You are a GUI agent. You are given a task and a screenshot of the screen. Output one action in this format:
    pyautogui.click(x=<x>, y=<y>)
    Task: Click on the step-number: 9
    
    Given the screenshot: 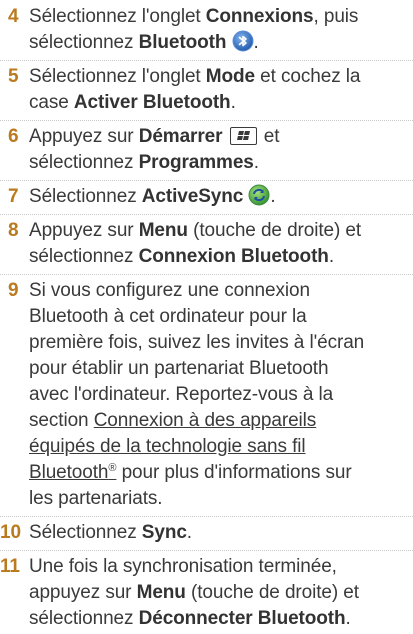 What is the action you would take?
    pyautogui.click(x=13, y=290)
    